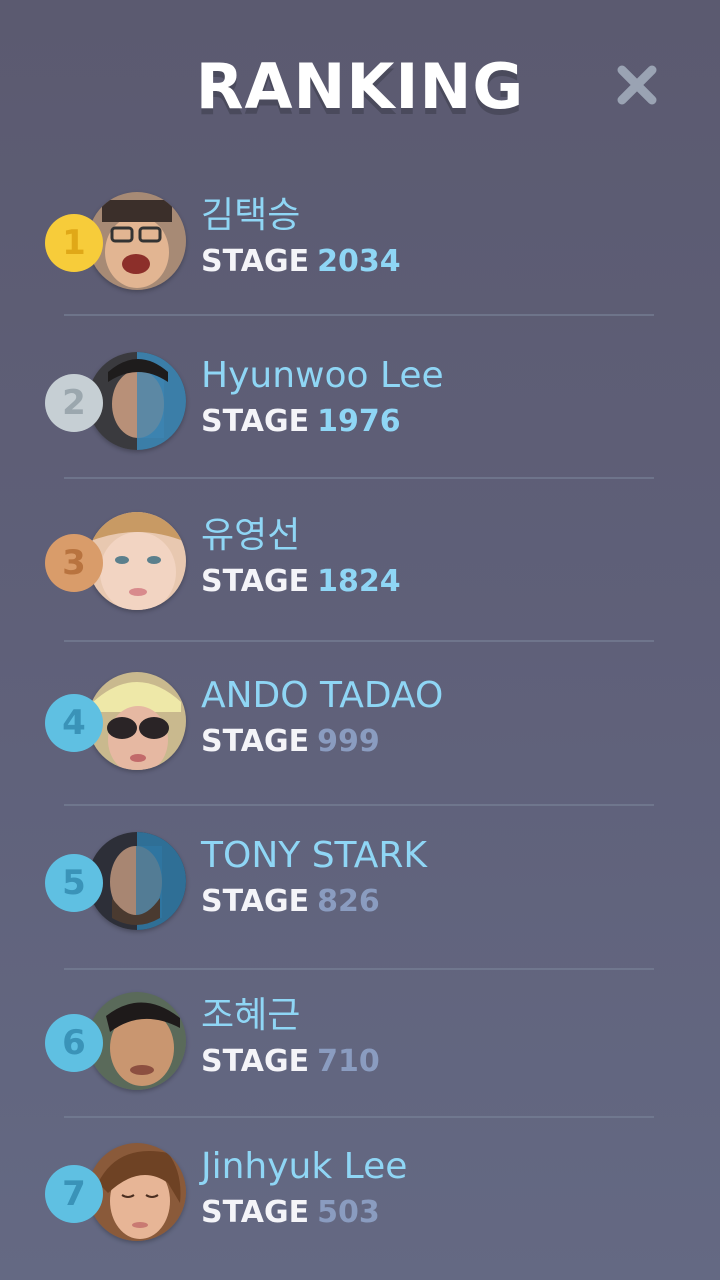  I want to click on rank-badge: 4, so click(74, 723).